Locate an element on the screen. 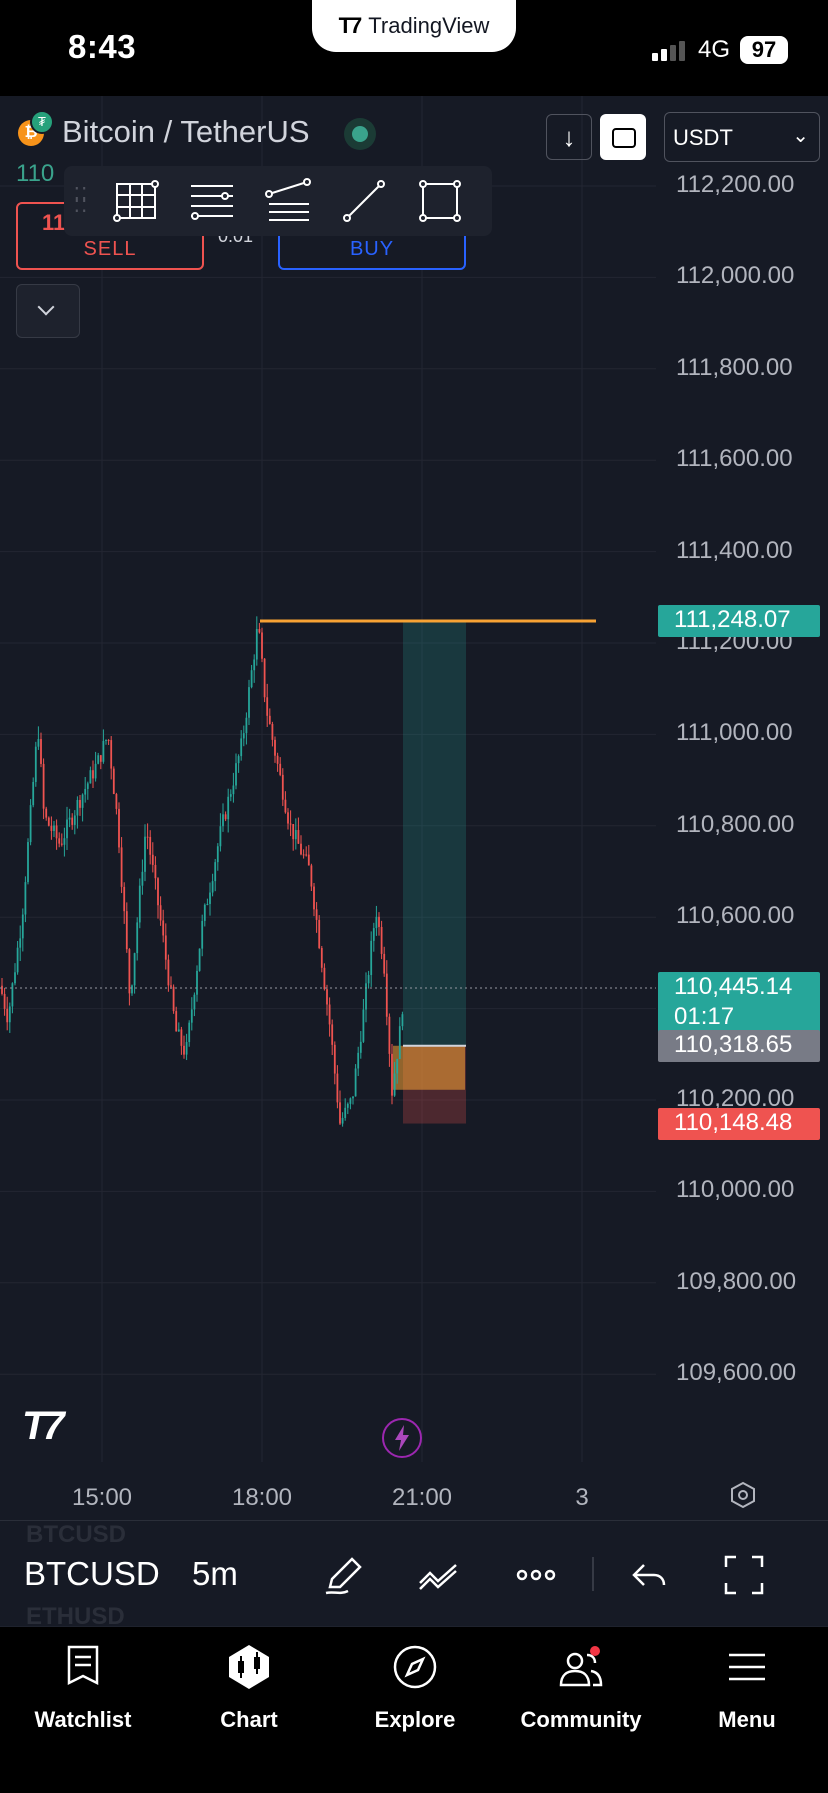 The height and width of the screenshot is (1793, 828). rectangle-tool-icon is located at coordinates (440, 201).